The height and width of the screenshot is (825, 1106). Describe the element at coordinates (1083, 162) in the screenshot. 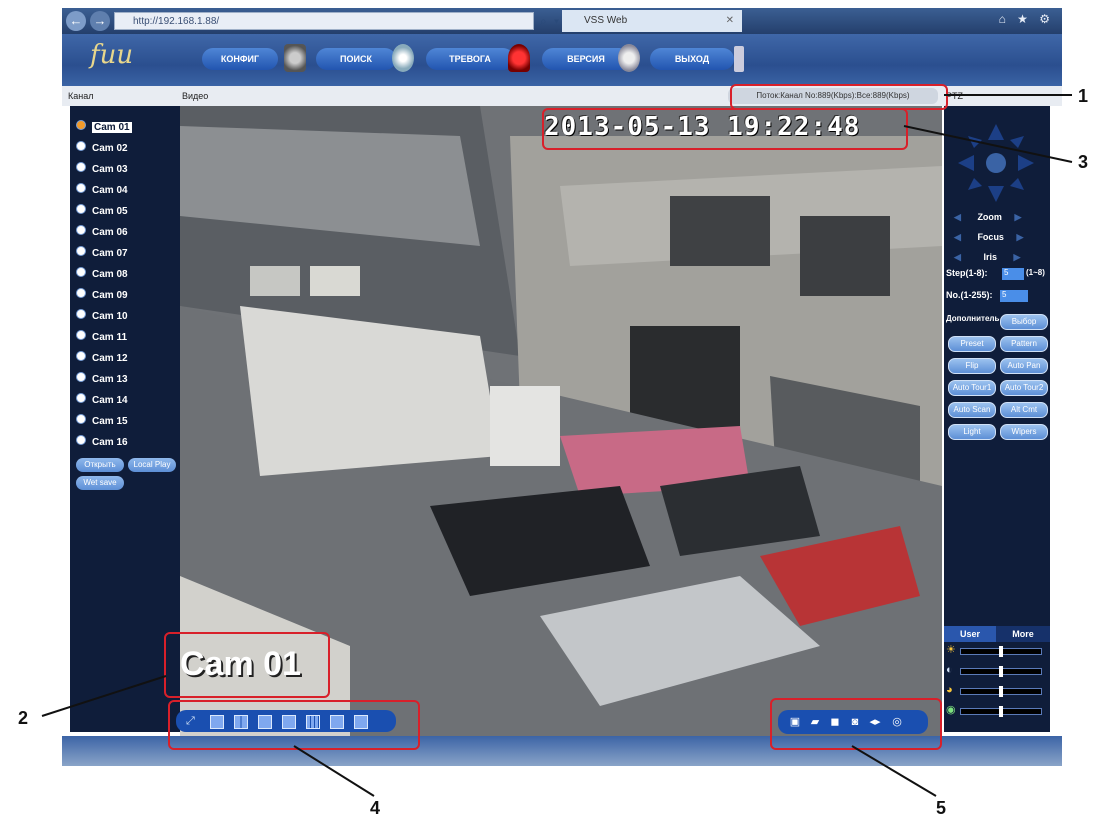

I see `callout-number-3: 3` at that location.